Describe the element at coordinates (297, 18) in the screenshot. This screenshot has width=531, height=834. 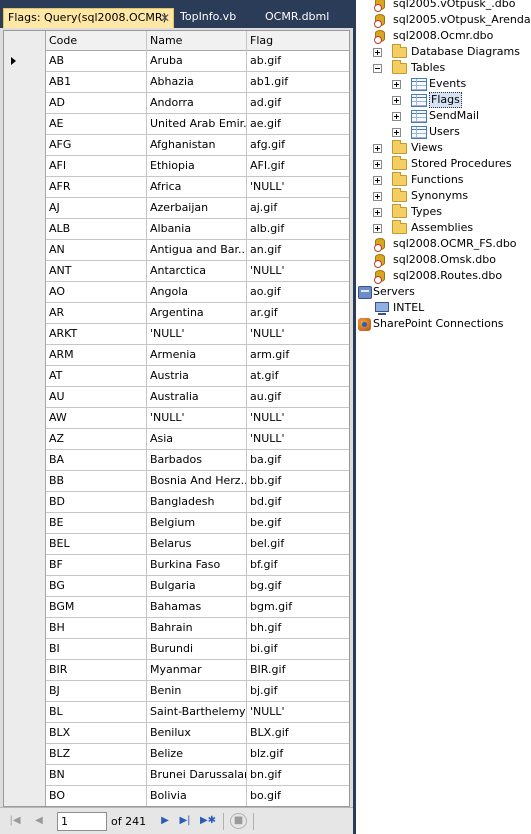
I see `tab-ocmr-dbml: OCMR.dbml` at that location.